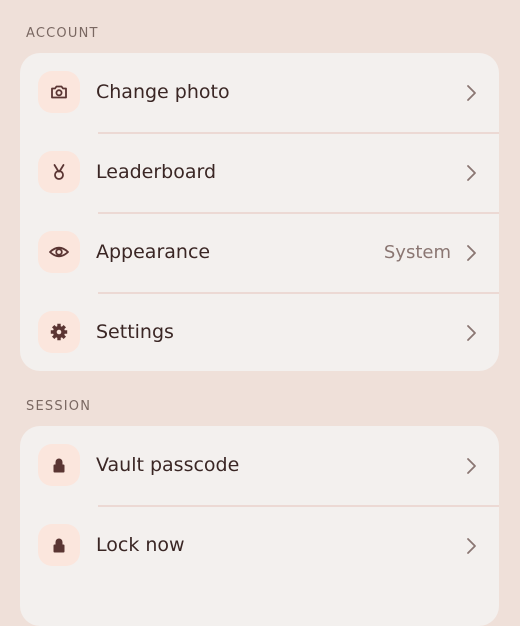 This screenshot has height=626, width=520. I want to click on camera-icon, so click(59, 92).